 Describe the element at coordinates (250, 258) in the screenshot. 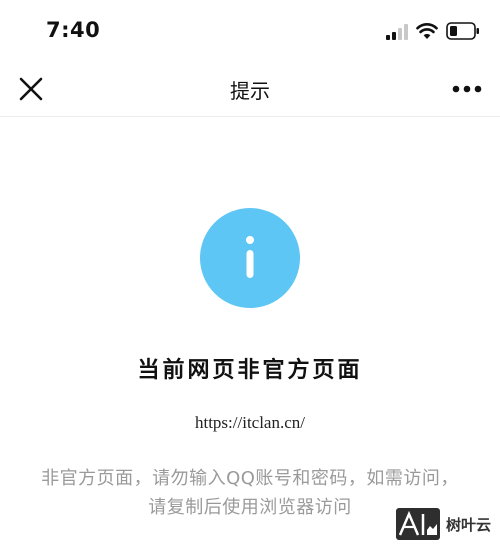

I see `info-icon` at that location.